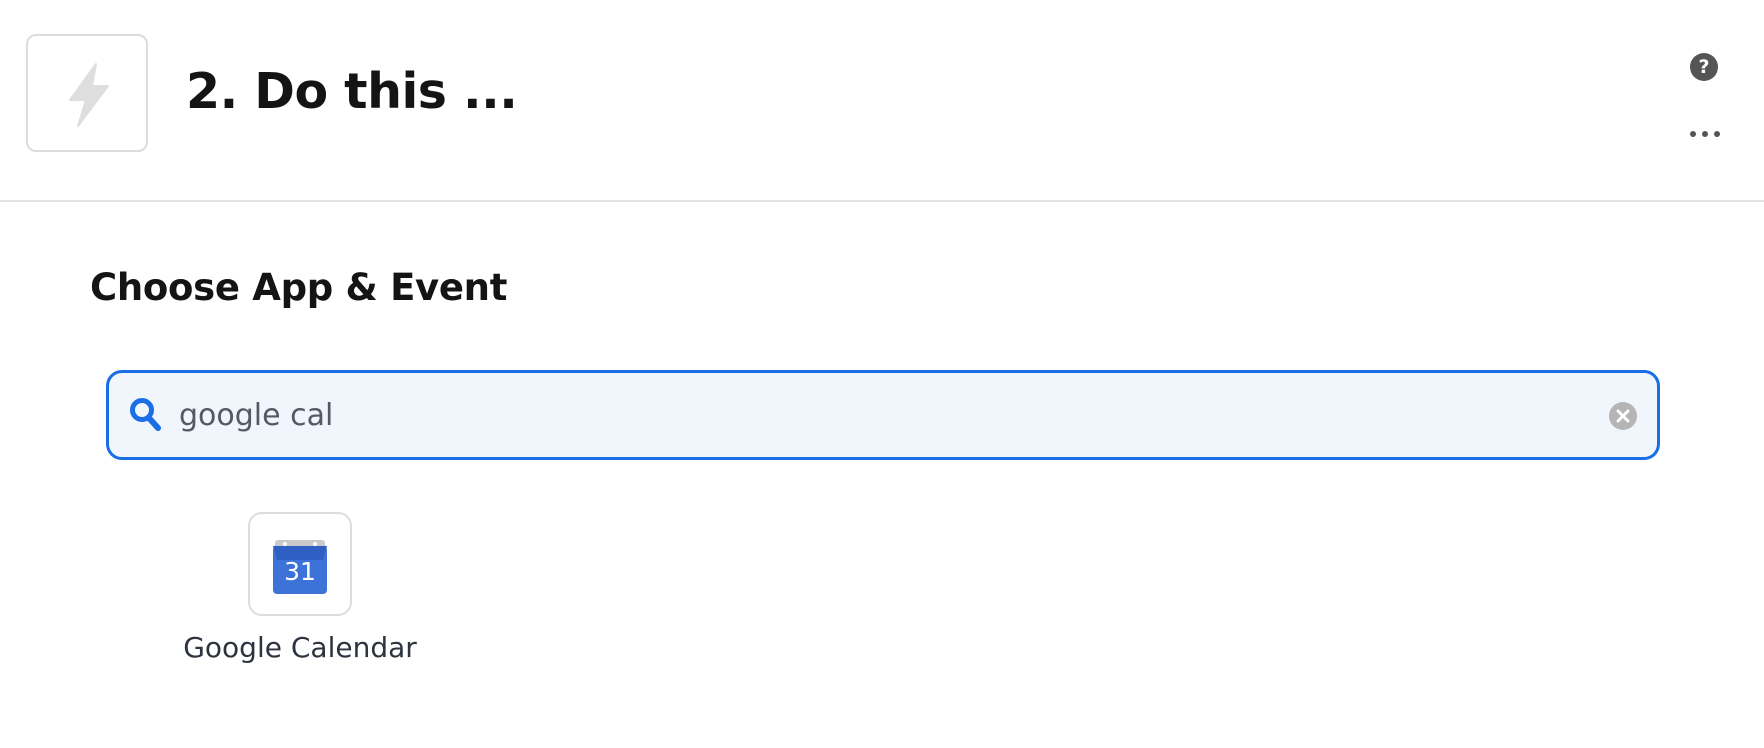 This screenshot has height=748, width=1764. I want to click on clear-circle-icon, so click(1623, 416).